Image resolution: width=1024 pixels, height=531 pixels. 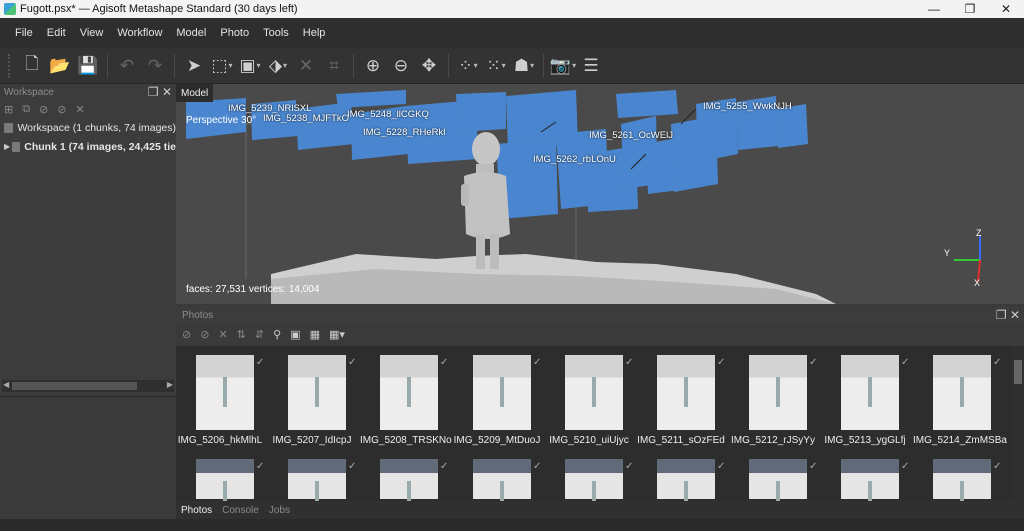 What do you see at coordinates (315, 334) in the screenshot?
I see `details-icon: ▦` at bounding box center [315, 334].